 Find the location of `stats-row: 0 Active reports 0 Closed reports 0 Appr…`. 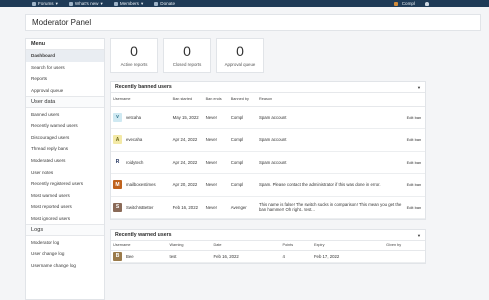

stats-row: 0 Active reports 0 Closed reports 0 Appr… is located at coordinates (270, 55).